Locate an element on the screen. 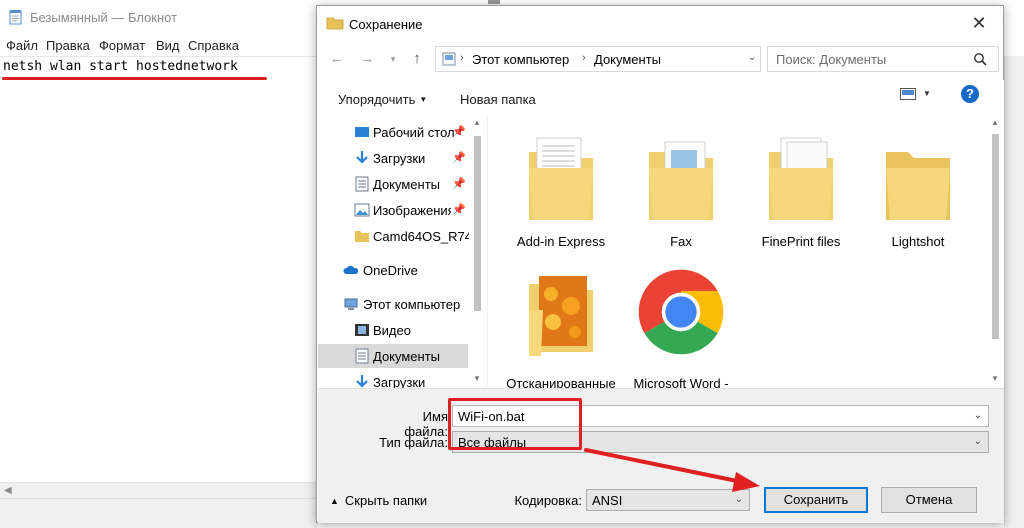 This screenshot has width=1024, height=528. address-bar: › Этот компьютер › Документы ⌄ is located at coordinates (598, 59).